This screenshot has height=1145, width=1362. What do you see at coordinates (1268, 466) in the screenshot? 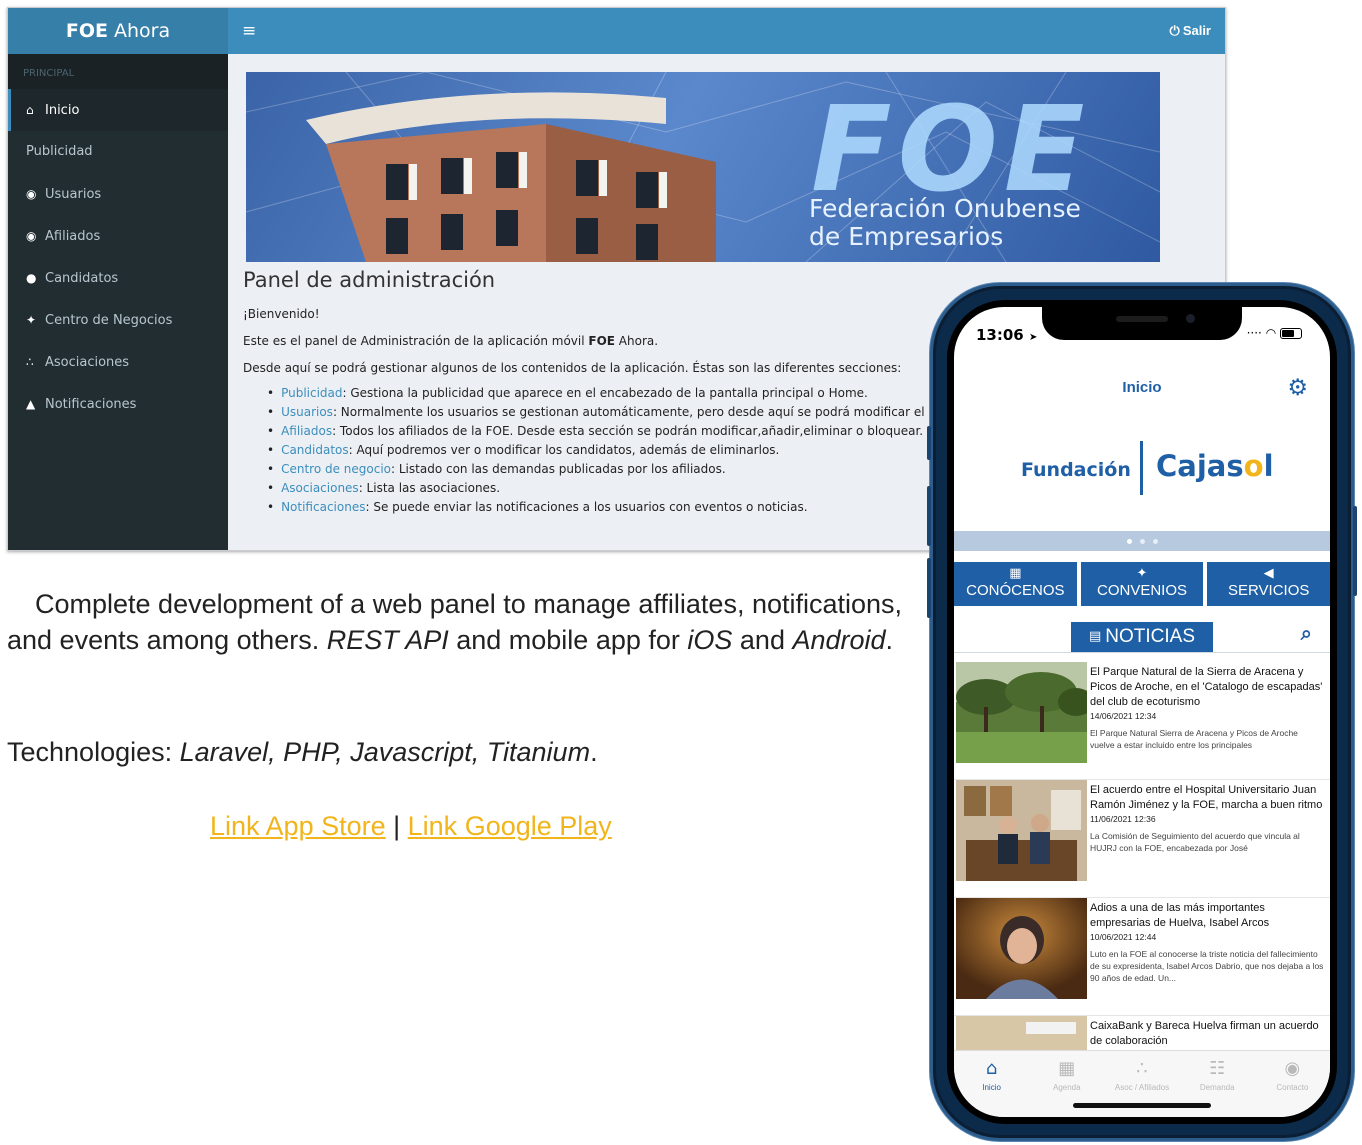
I see `cajasol-b: l` at bounding box center [1268, 466].